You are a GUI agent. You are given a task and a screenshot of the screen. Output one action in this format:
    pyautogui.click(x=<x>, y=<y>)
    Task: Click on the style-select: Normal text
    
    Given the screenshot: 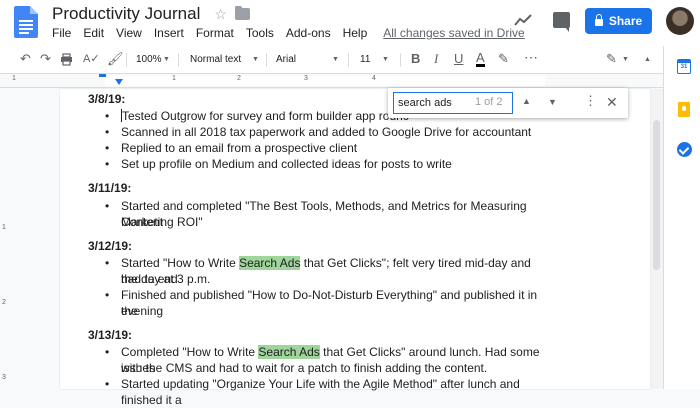 What is the action you would take?
    pyautogui.click(x=215, y=59)
    